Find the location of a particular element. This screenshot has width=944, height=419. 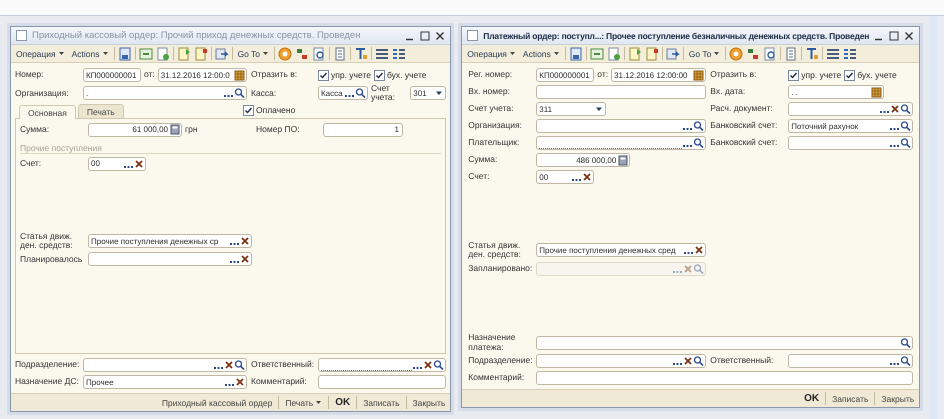

text-field: Прочие поступления денежных сред is located at coordinates (621, 250).